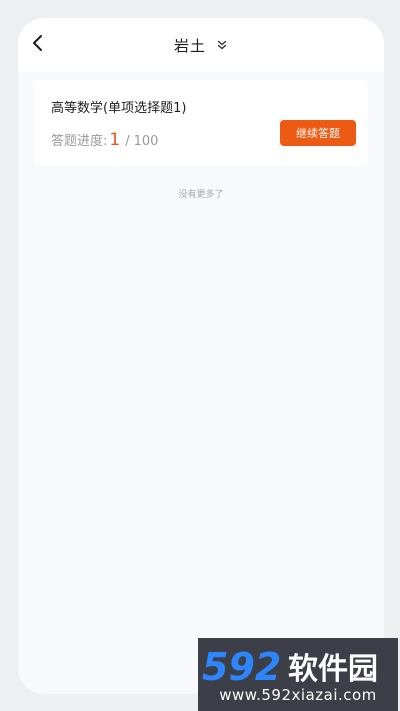  Describe the element at coordinates (146, 141) in the screenshot. I see `progress-total-count: 100` at that location.